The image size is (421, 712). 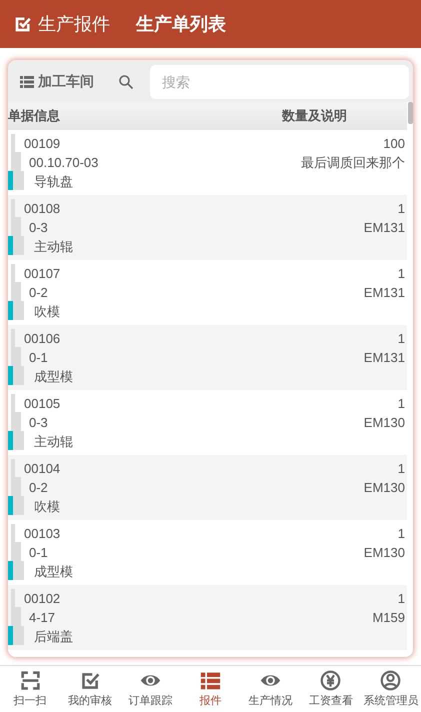 I want to click on page-title: 生产单列表, so click(x=181, y=24).